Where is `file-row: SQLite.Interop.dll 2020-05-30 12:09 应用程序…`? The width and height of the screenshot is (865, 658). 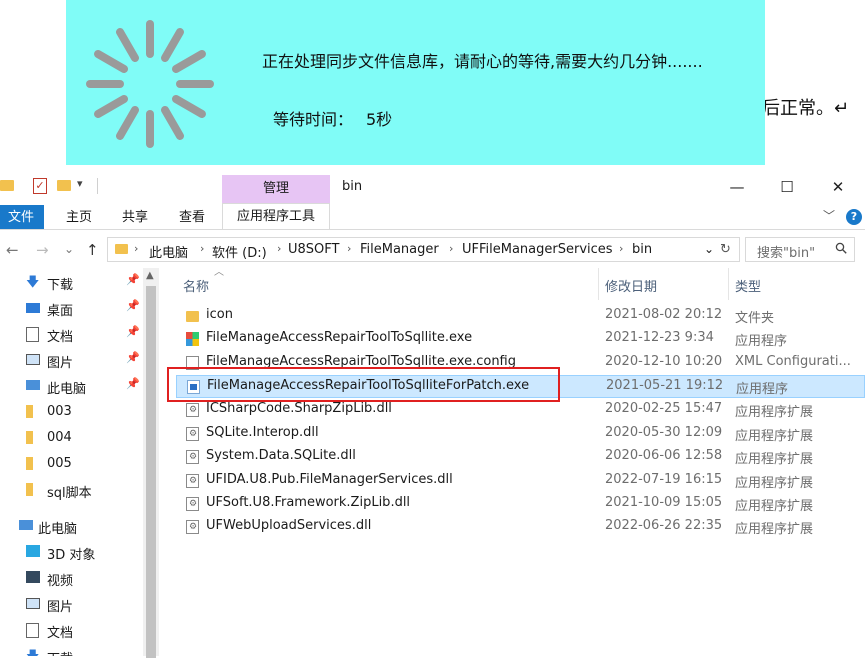 file-row: SQLite.Interop.dll 2020-05-30 12:09 应用程序… is located at coordinates (520, 434).